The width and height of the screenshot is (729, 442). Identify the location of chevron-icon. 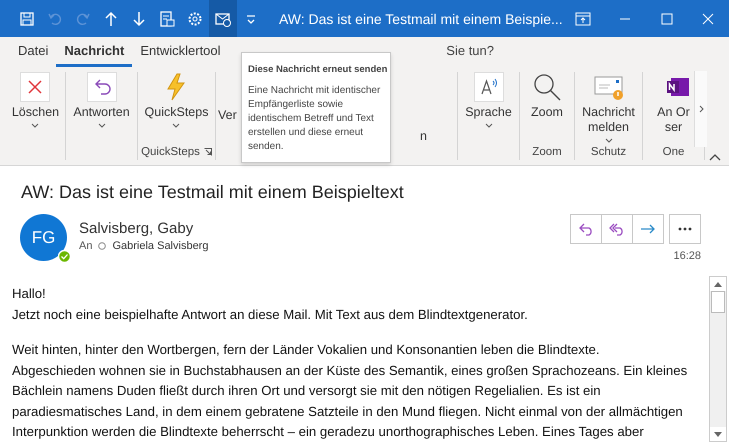
(701, 109).